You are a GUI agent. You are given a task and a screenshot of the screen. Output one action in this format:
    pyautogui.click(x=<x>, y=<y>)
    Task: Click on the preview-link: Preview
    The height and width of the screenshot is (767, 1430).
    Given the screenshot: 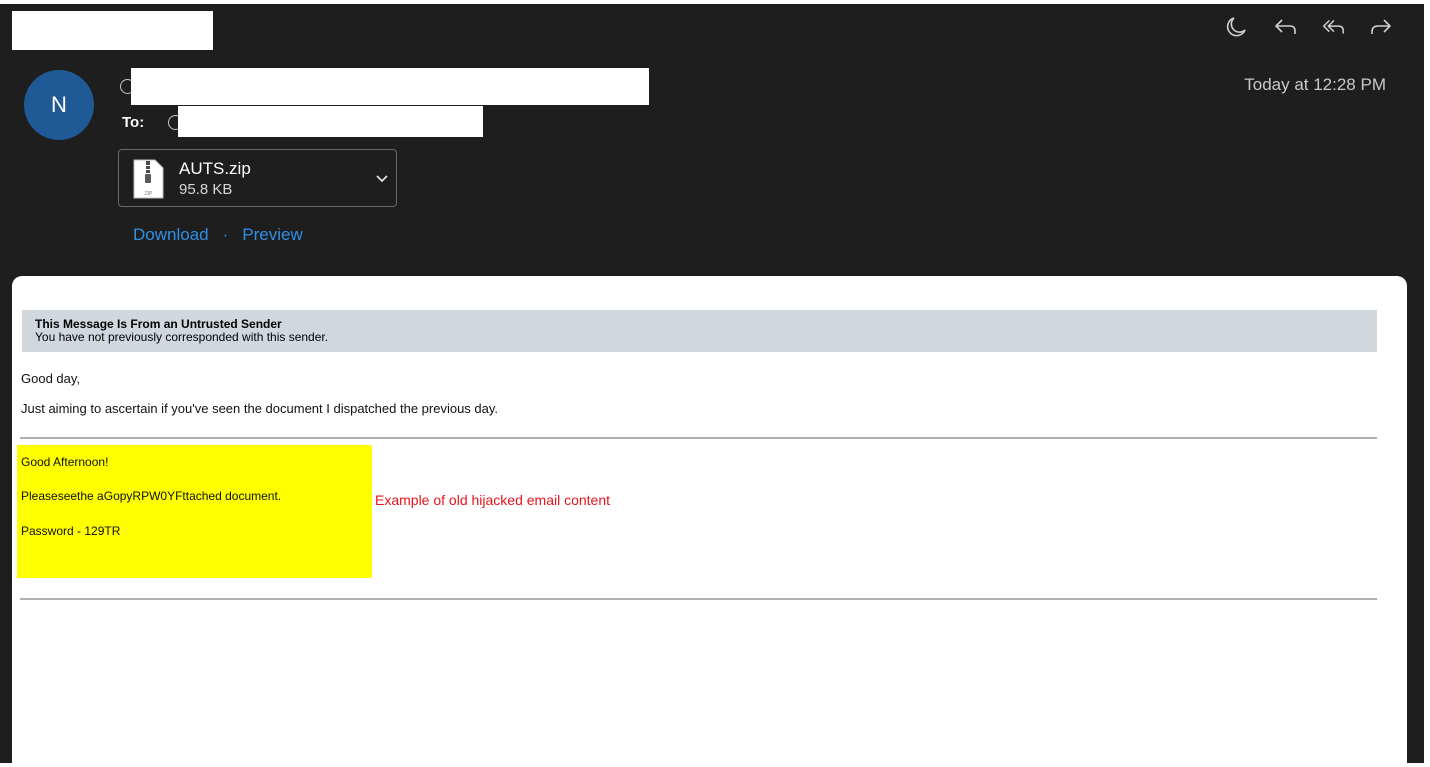 What is the action you would take?
    pyautogui.click(x=272, y=234)
    